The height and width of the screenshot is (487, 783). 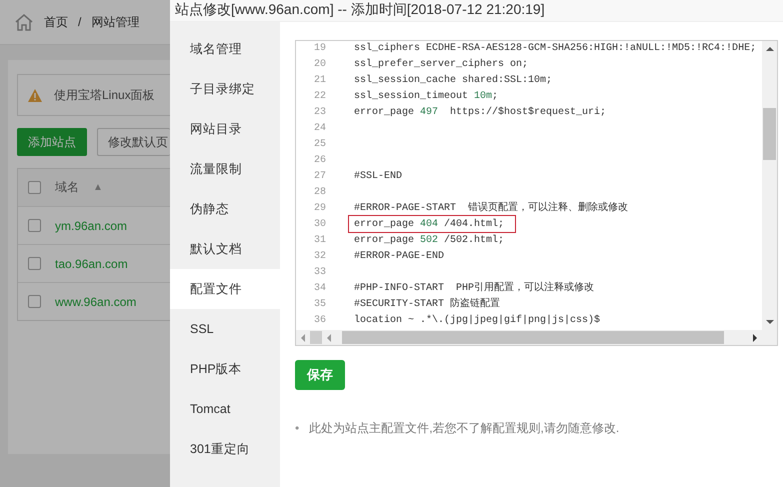 I want to click on menu-item: 域名管理, so click(x=225, y=49).